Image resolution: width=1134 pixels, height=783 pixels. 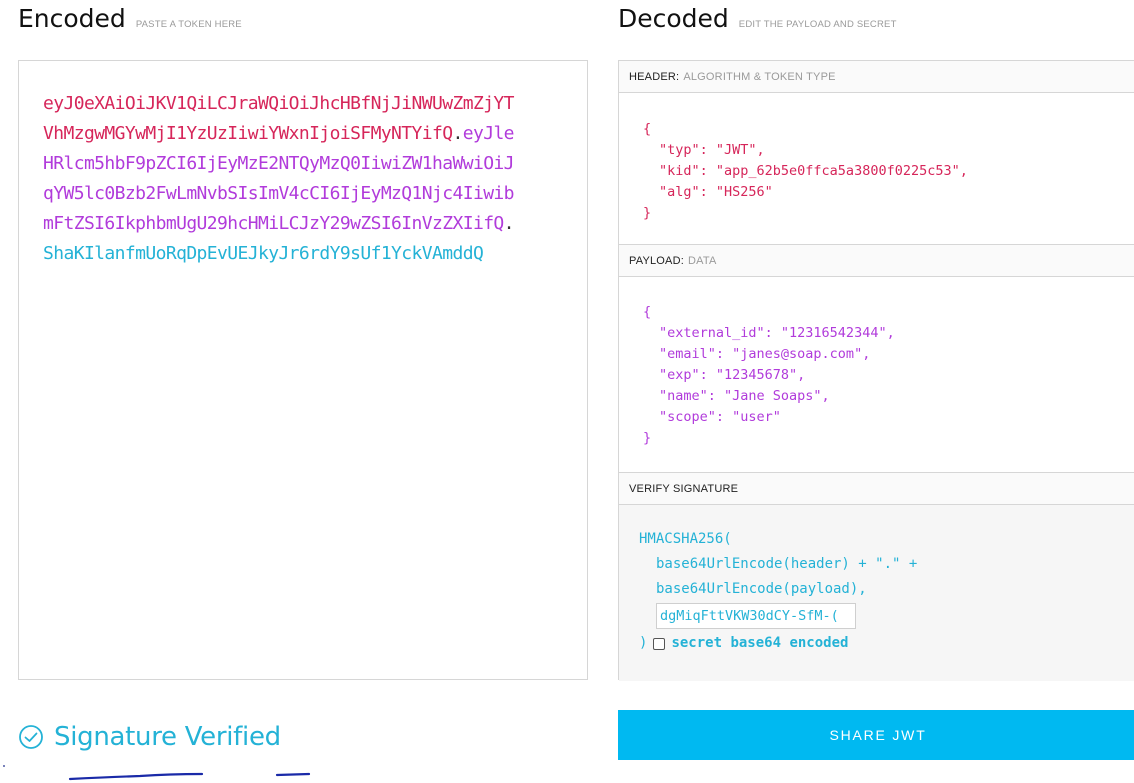 I want to click on header-kid-line: "kid": "app_62b5e0ffca5a3800f0225c53",, so click(x=813, y=171).